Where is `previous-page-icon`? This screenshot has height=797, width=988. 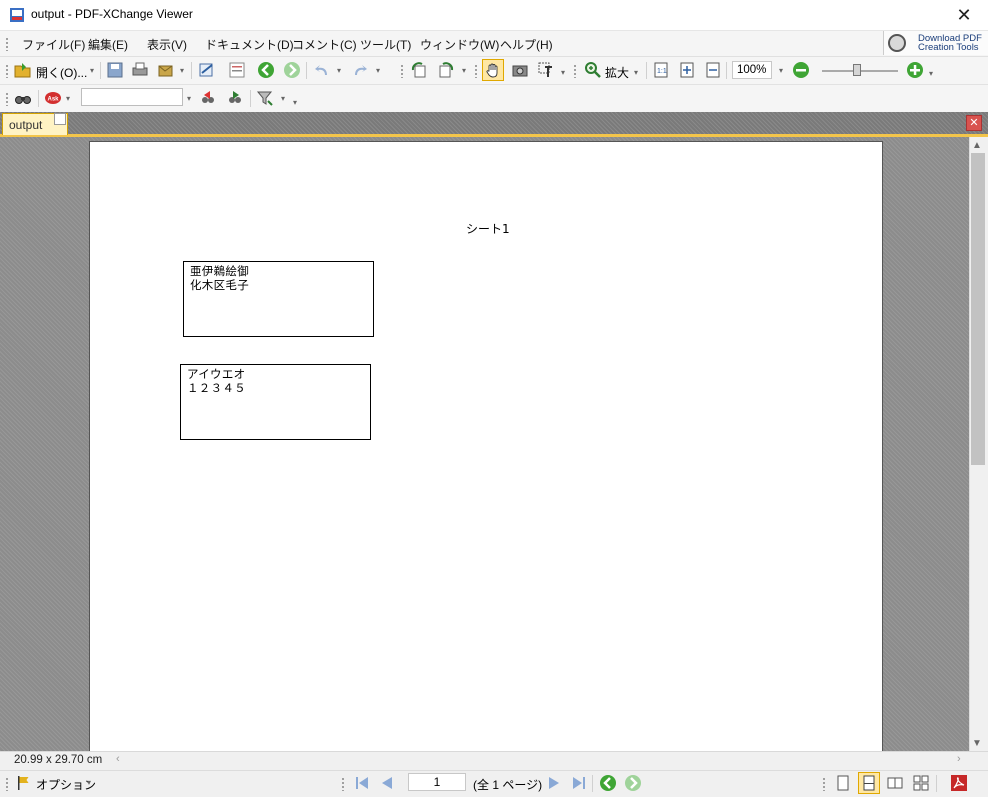
previous-page-icon is located at coordinates (387, 783).